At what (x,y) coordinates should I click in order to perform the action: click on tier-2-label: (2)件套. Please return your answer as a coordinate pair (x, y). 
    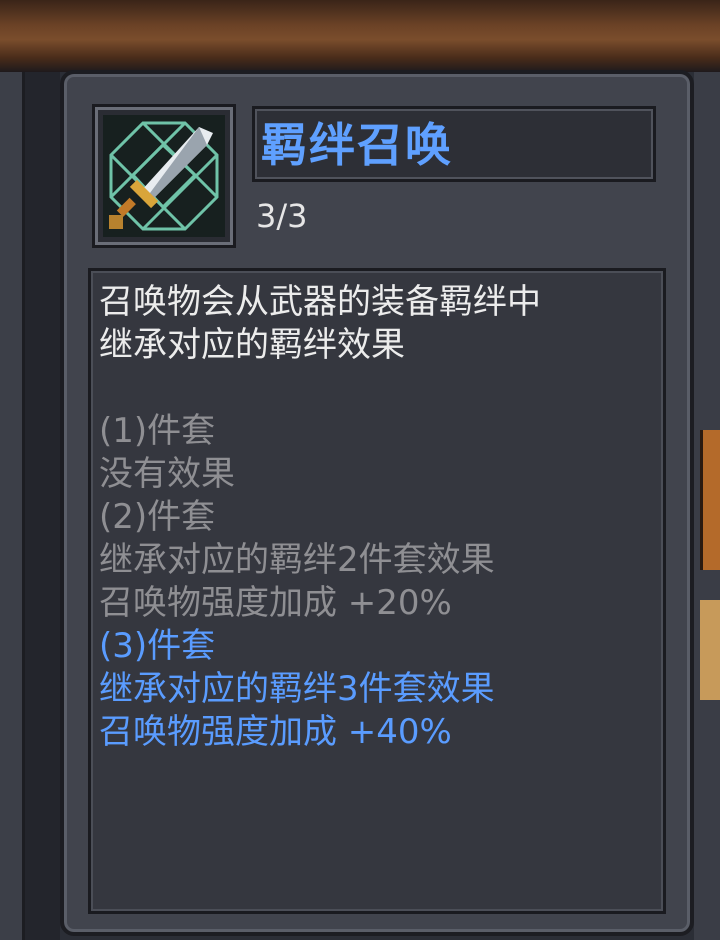
    Looking at the image, I should click on (157, 517).